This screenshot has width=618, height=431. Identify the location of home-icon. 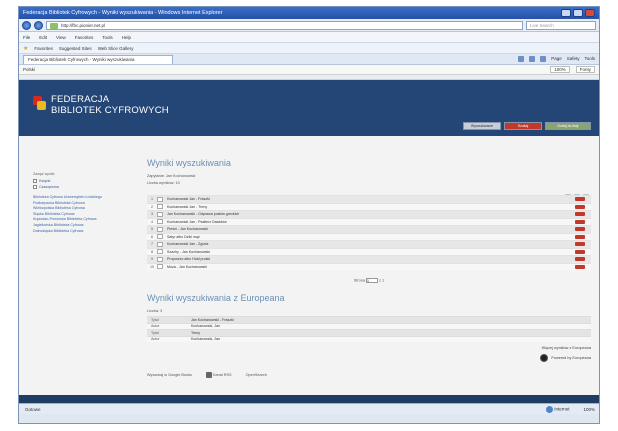
(521, 59).